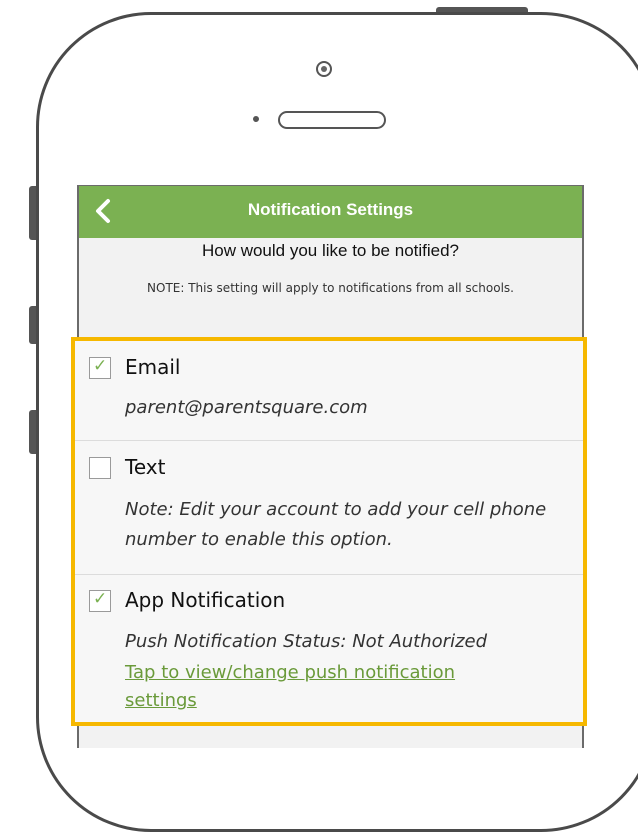 This screenshot has width=638, height=832. I want to click on notify-prompt: How would you like to be notified?, so click(330, 250).